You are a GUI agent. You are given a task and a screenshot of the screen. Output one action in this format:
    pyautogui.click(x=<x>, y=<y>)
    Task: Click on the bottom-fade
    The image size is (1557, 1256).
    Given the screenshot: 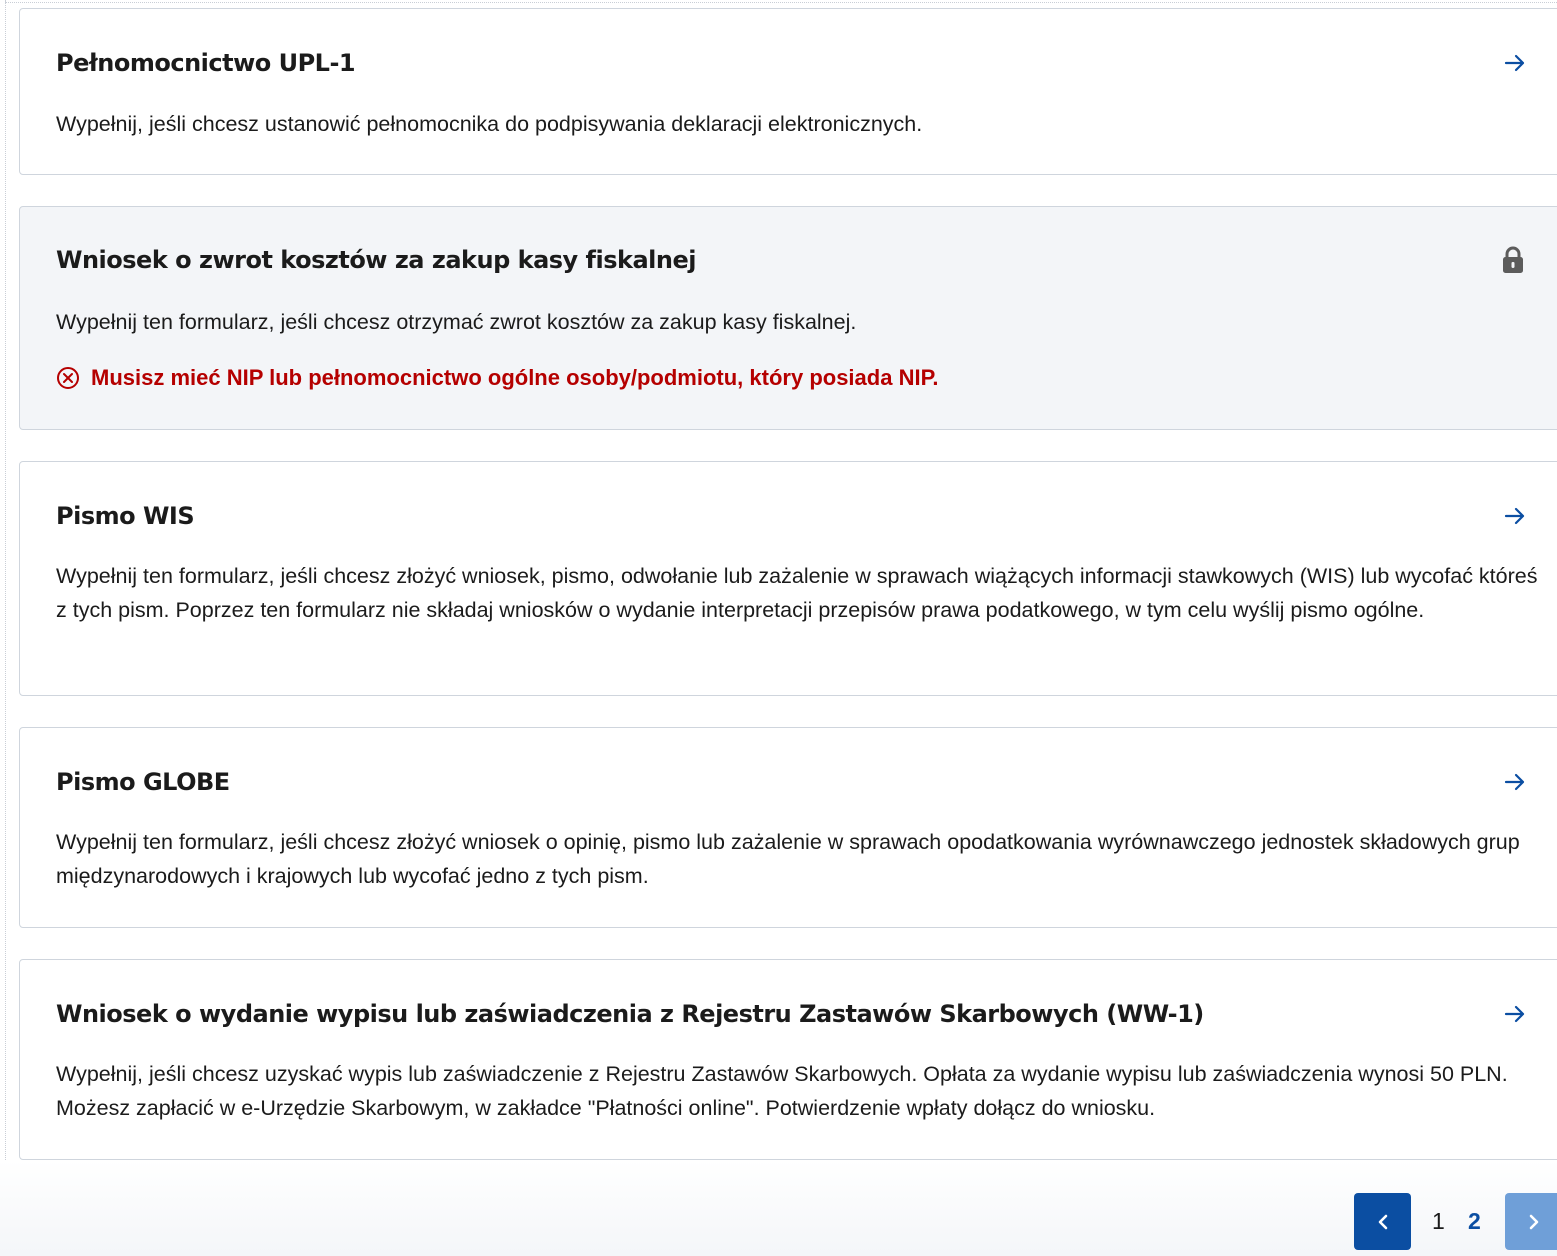 What is the action you would take?
    pyautogui.click(x=778, y=1208)
    